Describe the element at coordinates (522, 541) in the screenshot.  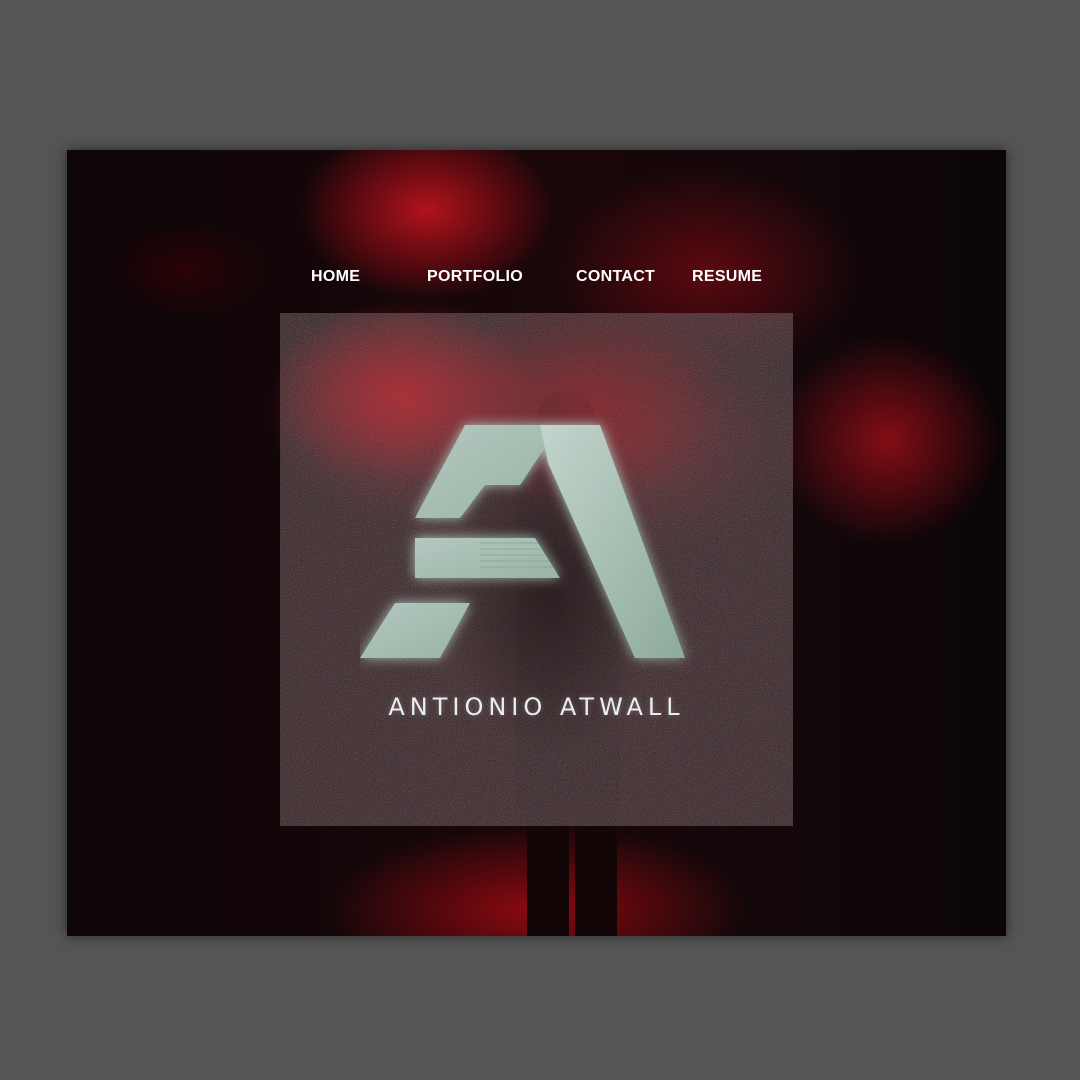
I see `letter-a-logo-icon` at that location.